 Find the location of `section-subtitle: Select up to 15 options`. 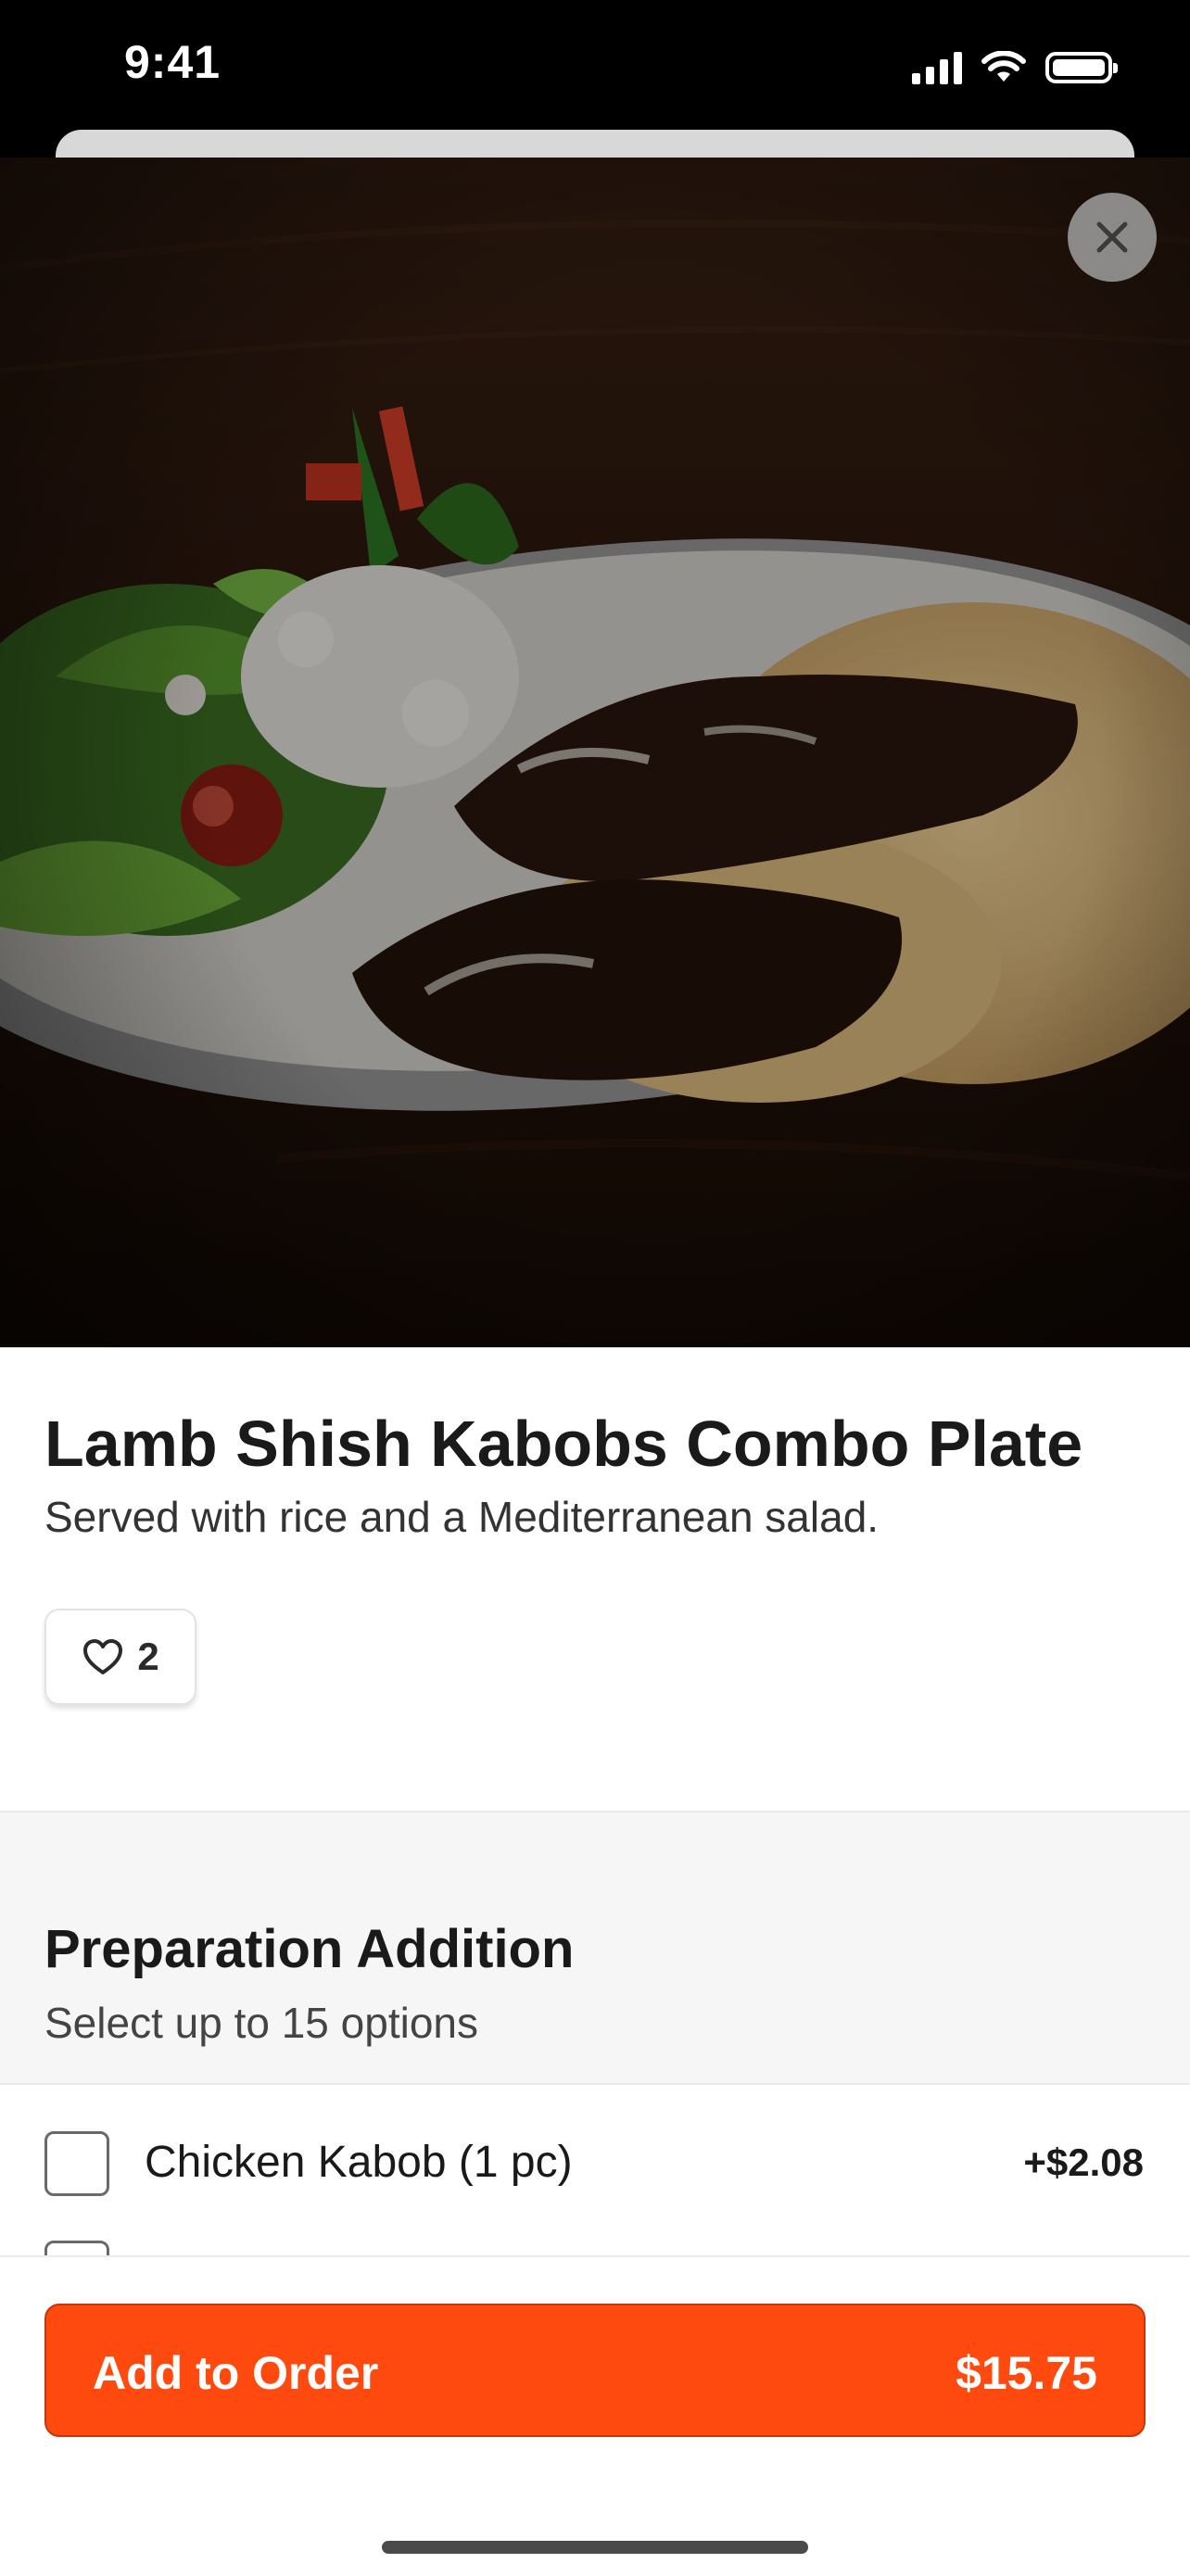

section-subtitle: Select up to 15 options is located at coordinates (261, 2023).